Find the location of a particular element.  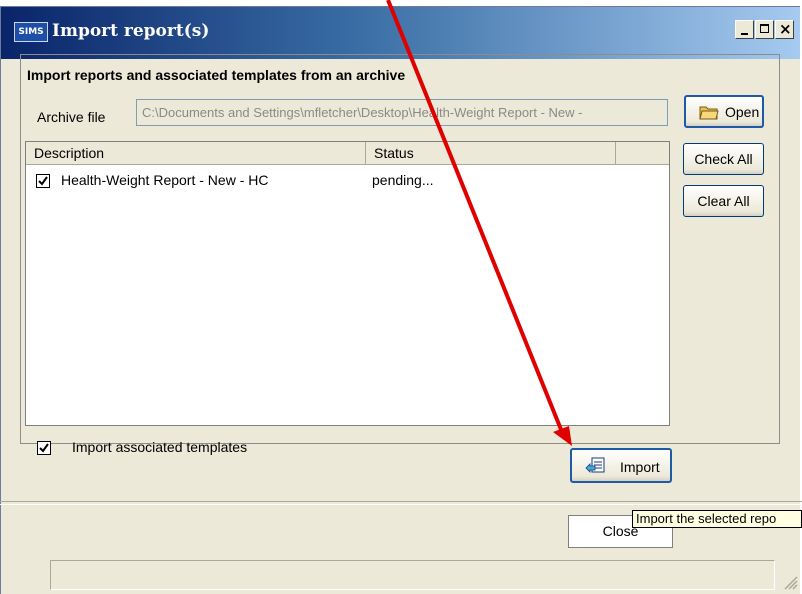

status-bar is located at coordinates (412, 575).